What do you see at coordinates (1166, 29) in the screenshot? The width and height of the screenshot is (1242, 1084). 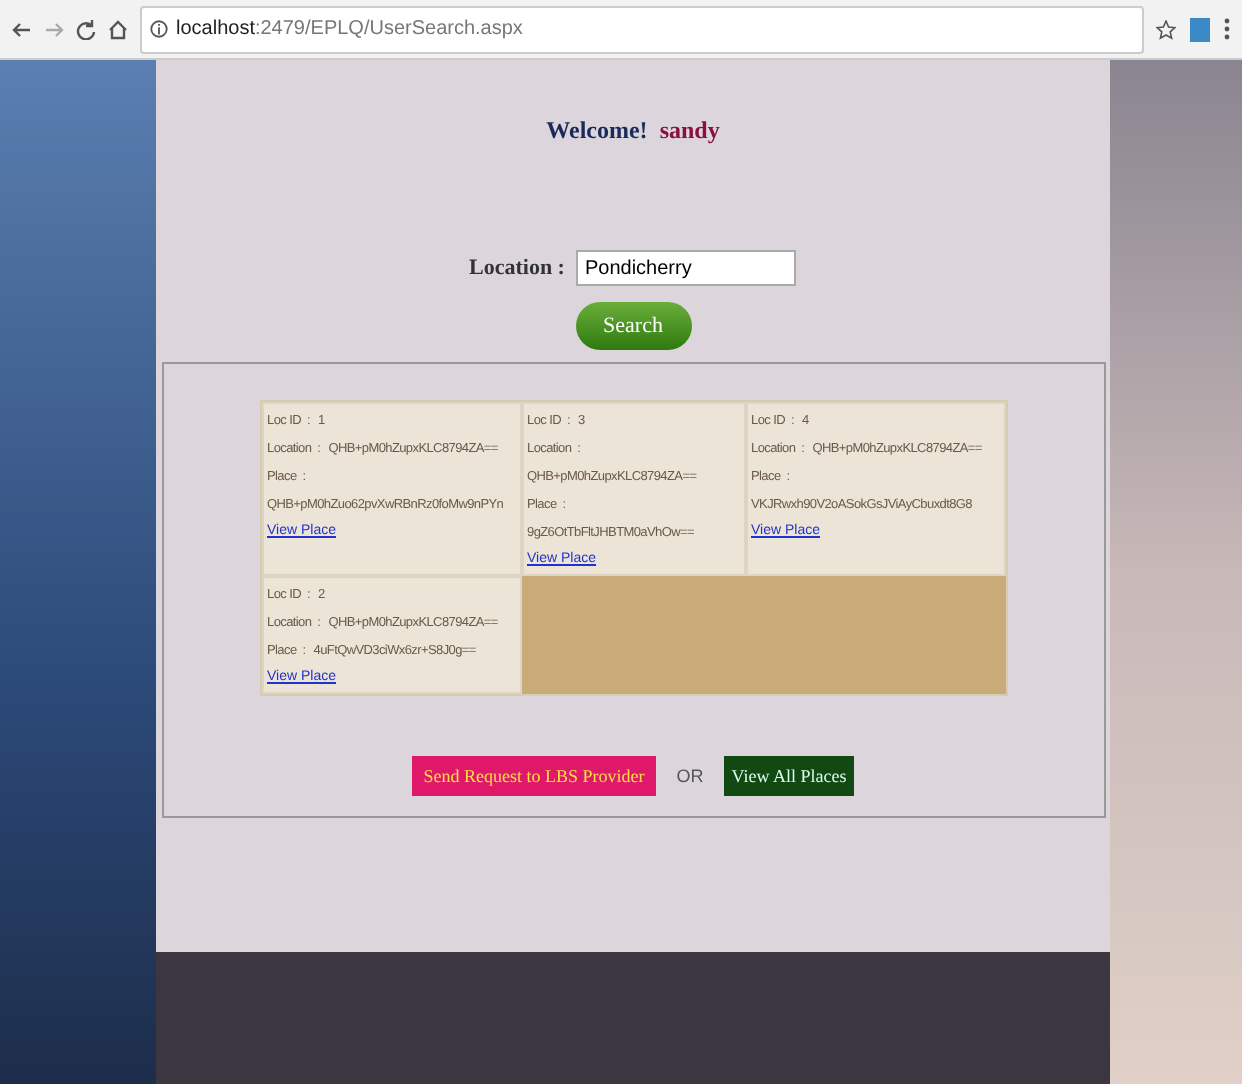 I see `star-icon` at bounding box center [1166, 29].